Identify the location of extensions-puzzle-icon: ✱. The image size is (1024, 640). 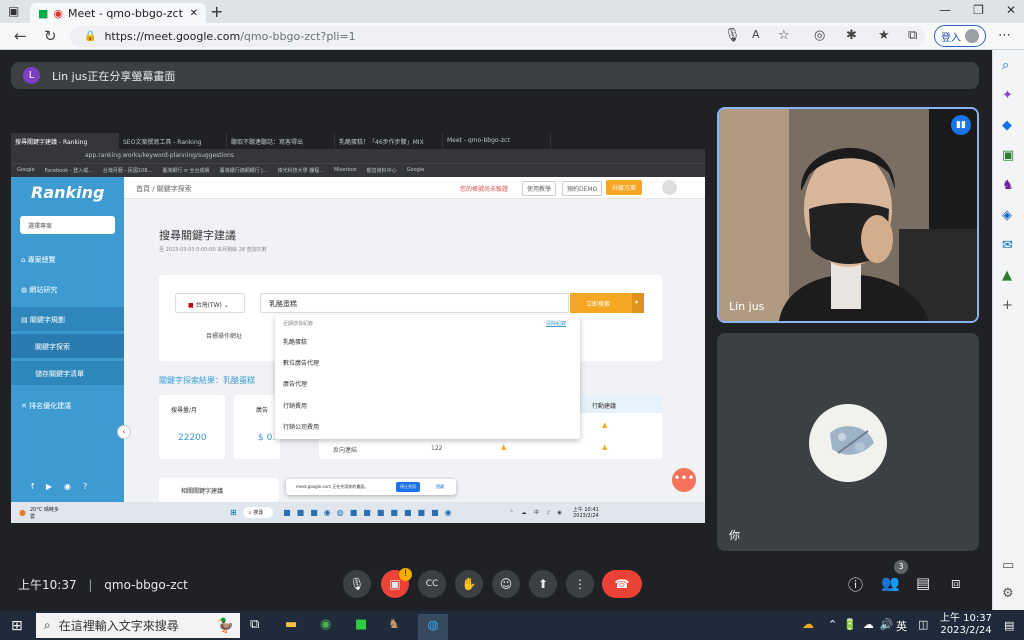
(851, 35).